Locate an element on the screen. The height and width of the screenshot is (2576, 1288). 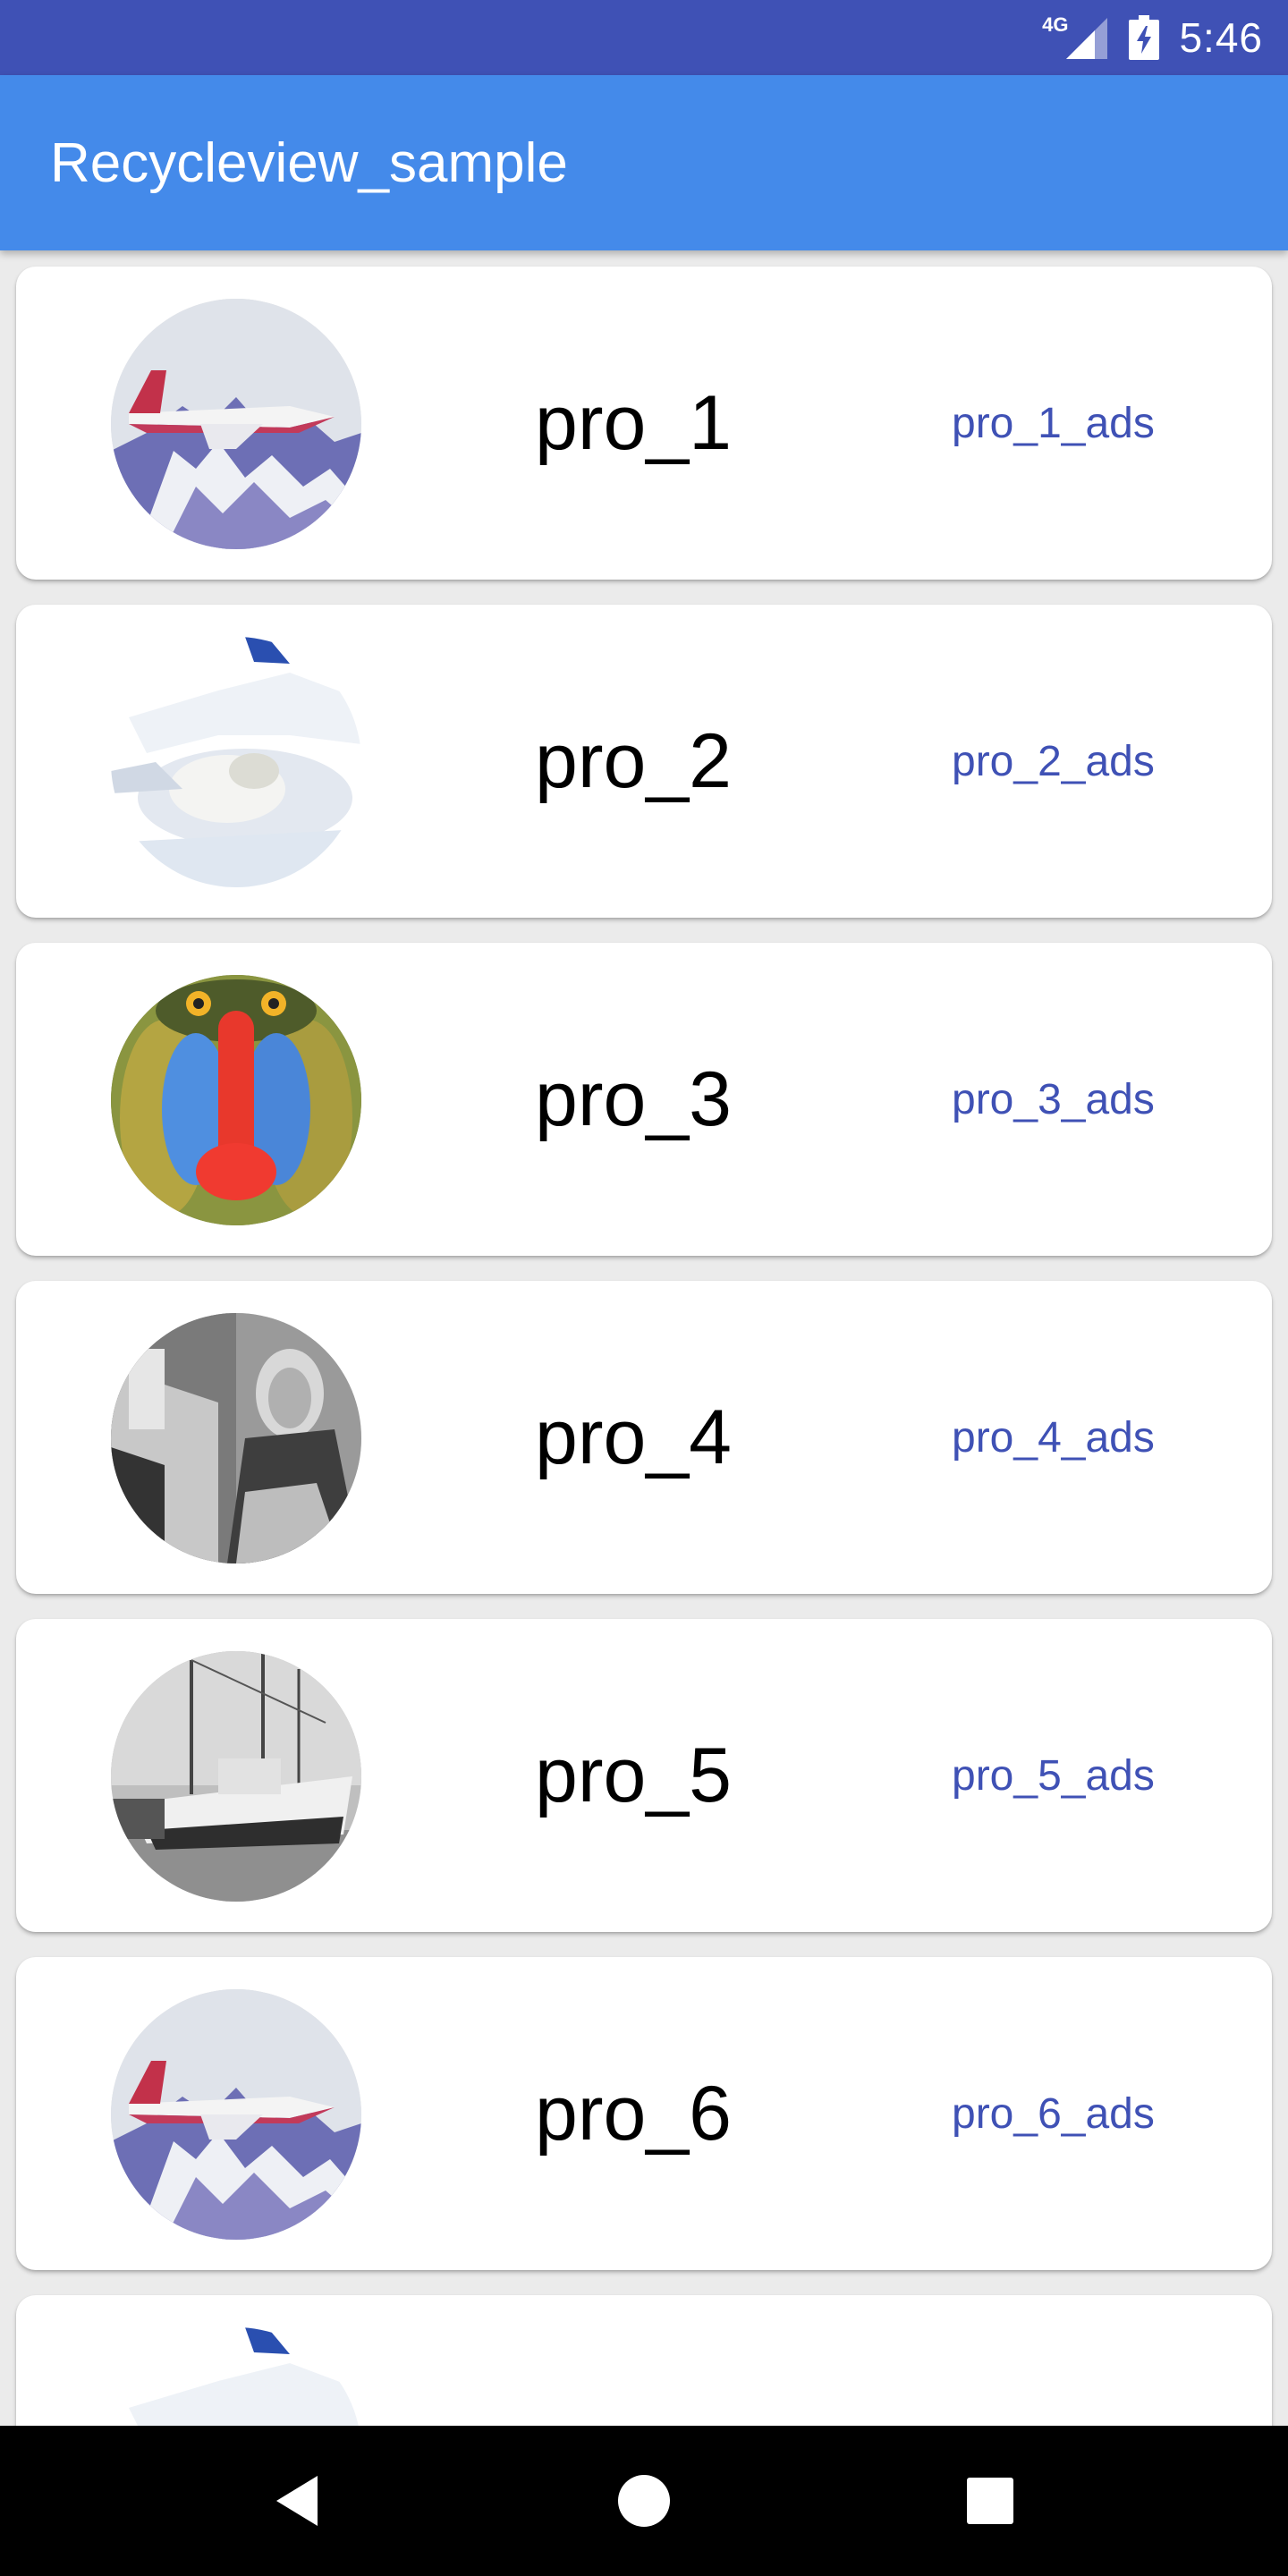
item-ads: pro_1_ads is located at coordinates (1053, 423).